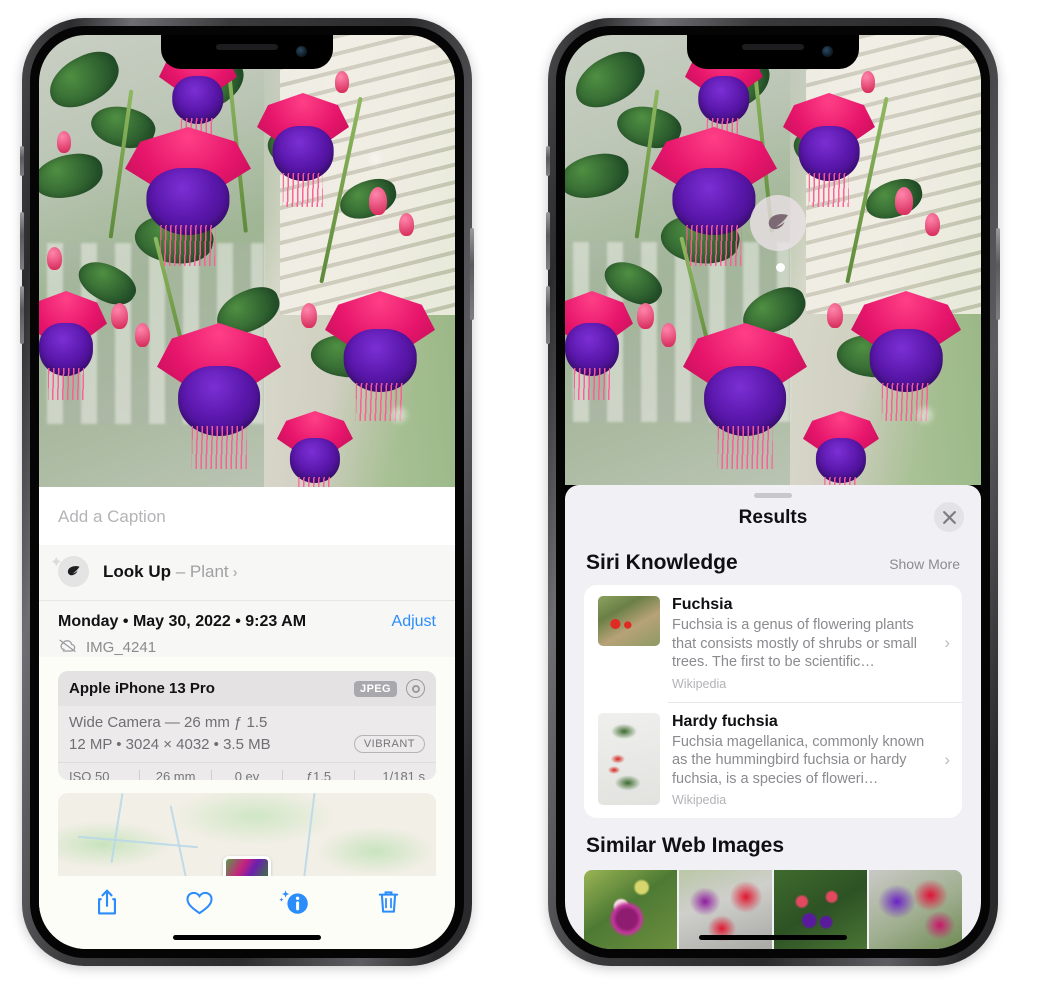  Describe the element at coordinates (725, 721) in the screenshot. I see `result-title: Hardy fuchsia` at that location.